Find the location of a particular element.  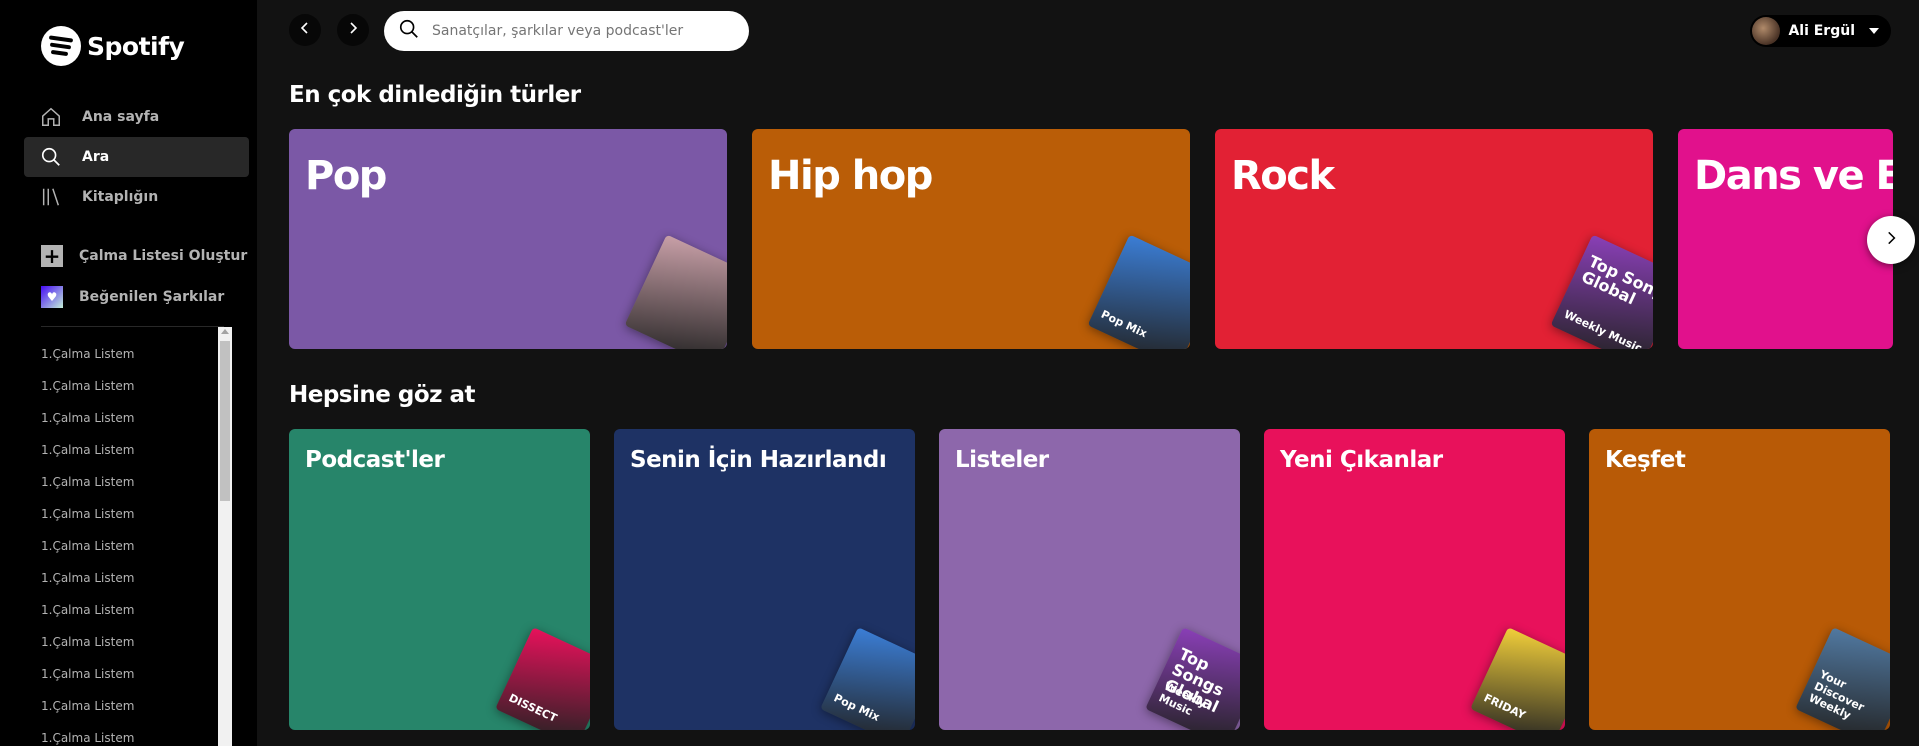

cover-art-caption: FRIDAY is located at coordinates (1504, 706).